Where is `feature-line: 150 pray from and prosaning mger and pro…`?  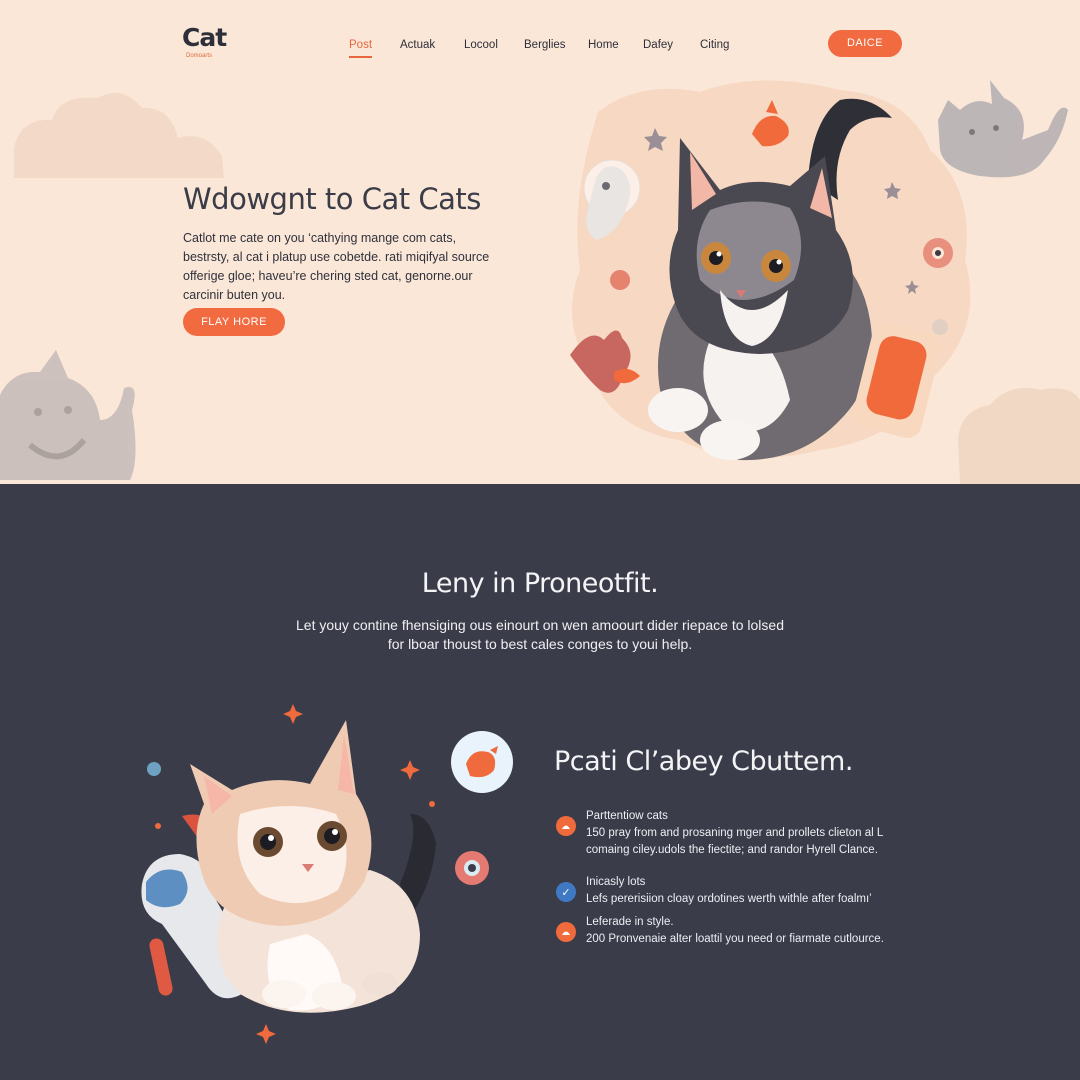 feature-line: 150 pray from and prosaning mger and pro… is located at coordinates (735, 833).